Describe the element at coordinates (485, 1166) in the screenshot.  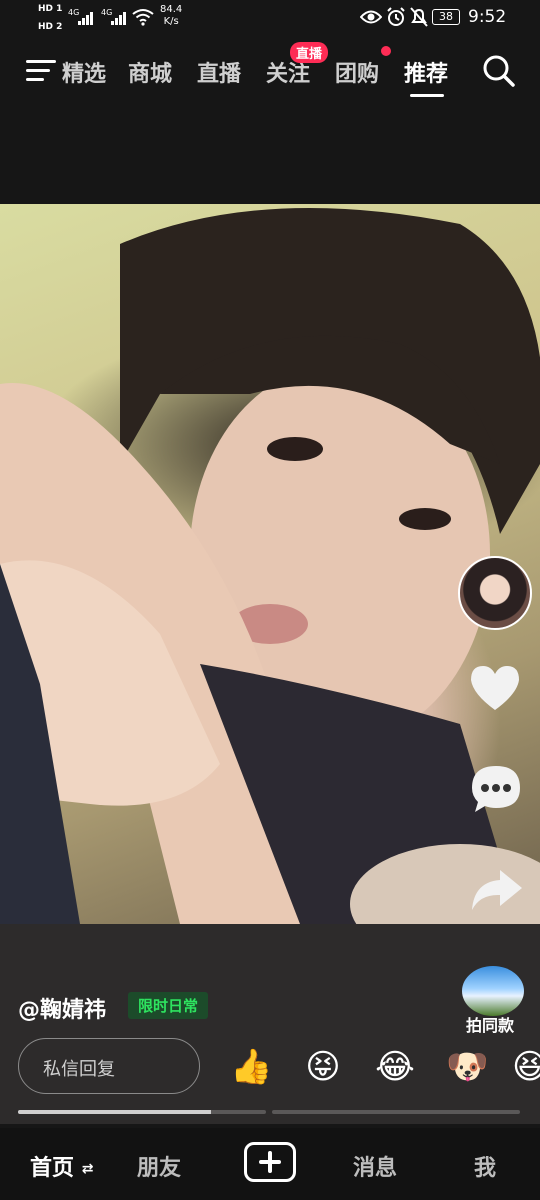
I see `nav-me: 我` at that location.